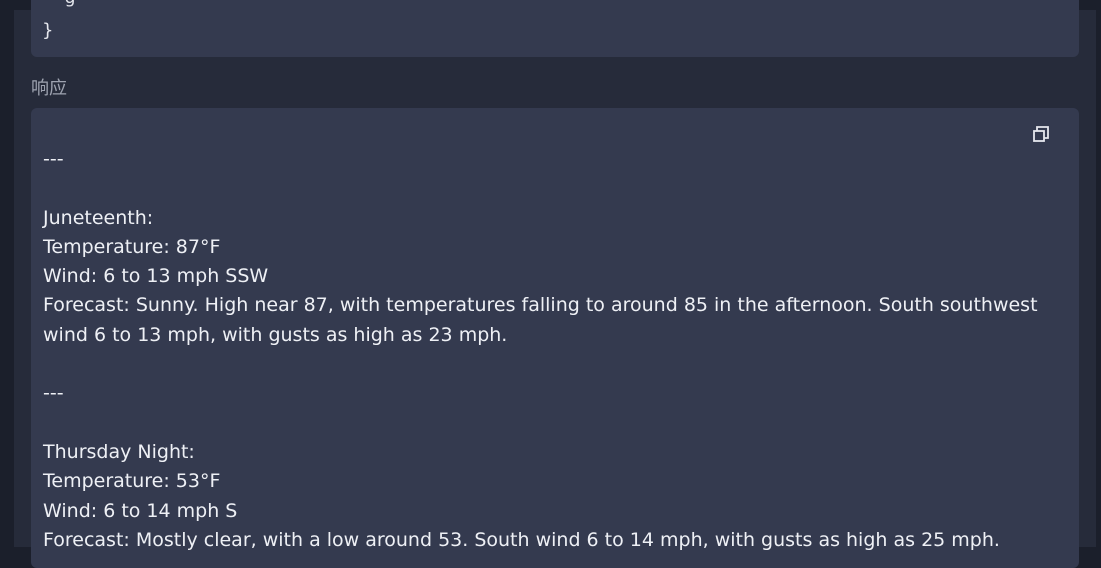 The width and height of the screenshot is (1101, 568). I want to click on response-section-label: 响应, so click(49, 88).